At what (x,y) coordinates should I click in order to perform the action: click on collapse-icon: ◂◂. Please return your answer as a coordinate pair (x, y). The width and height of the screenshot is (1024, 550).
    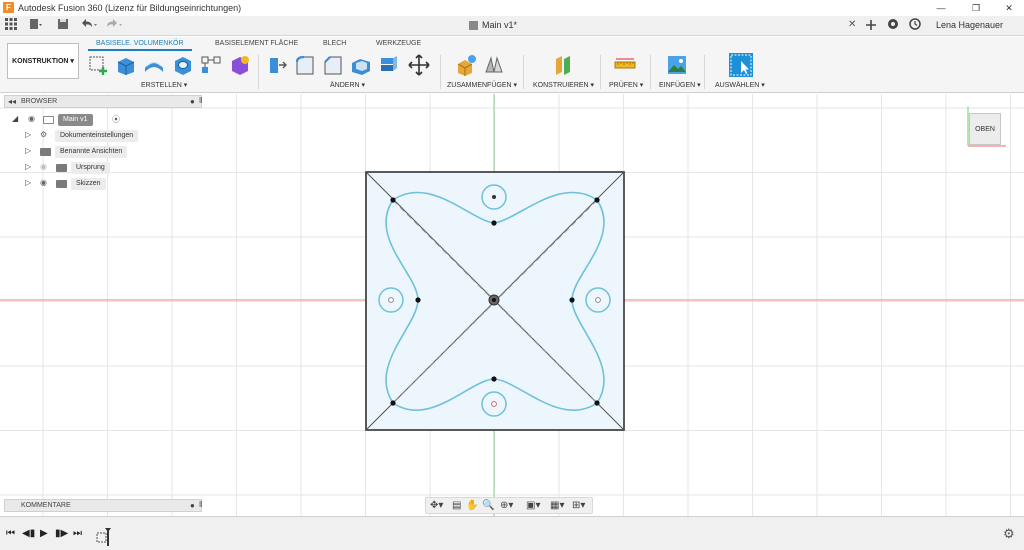
    Looking at the image, I should click on (12, 101).